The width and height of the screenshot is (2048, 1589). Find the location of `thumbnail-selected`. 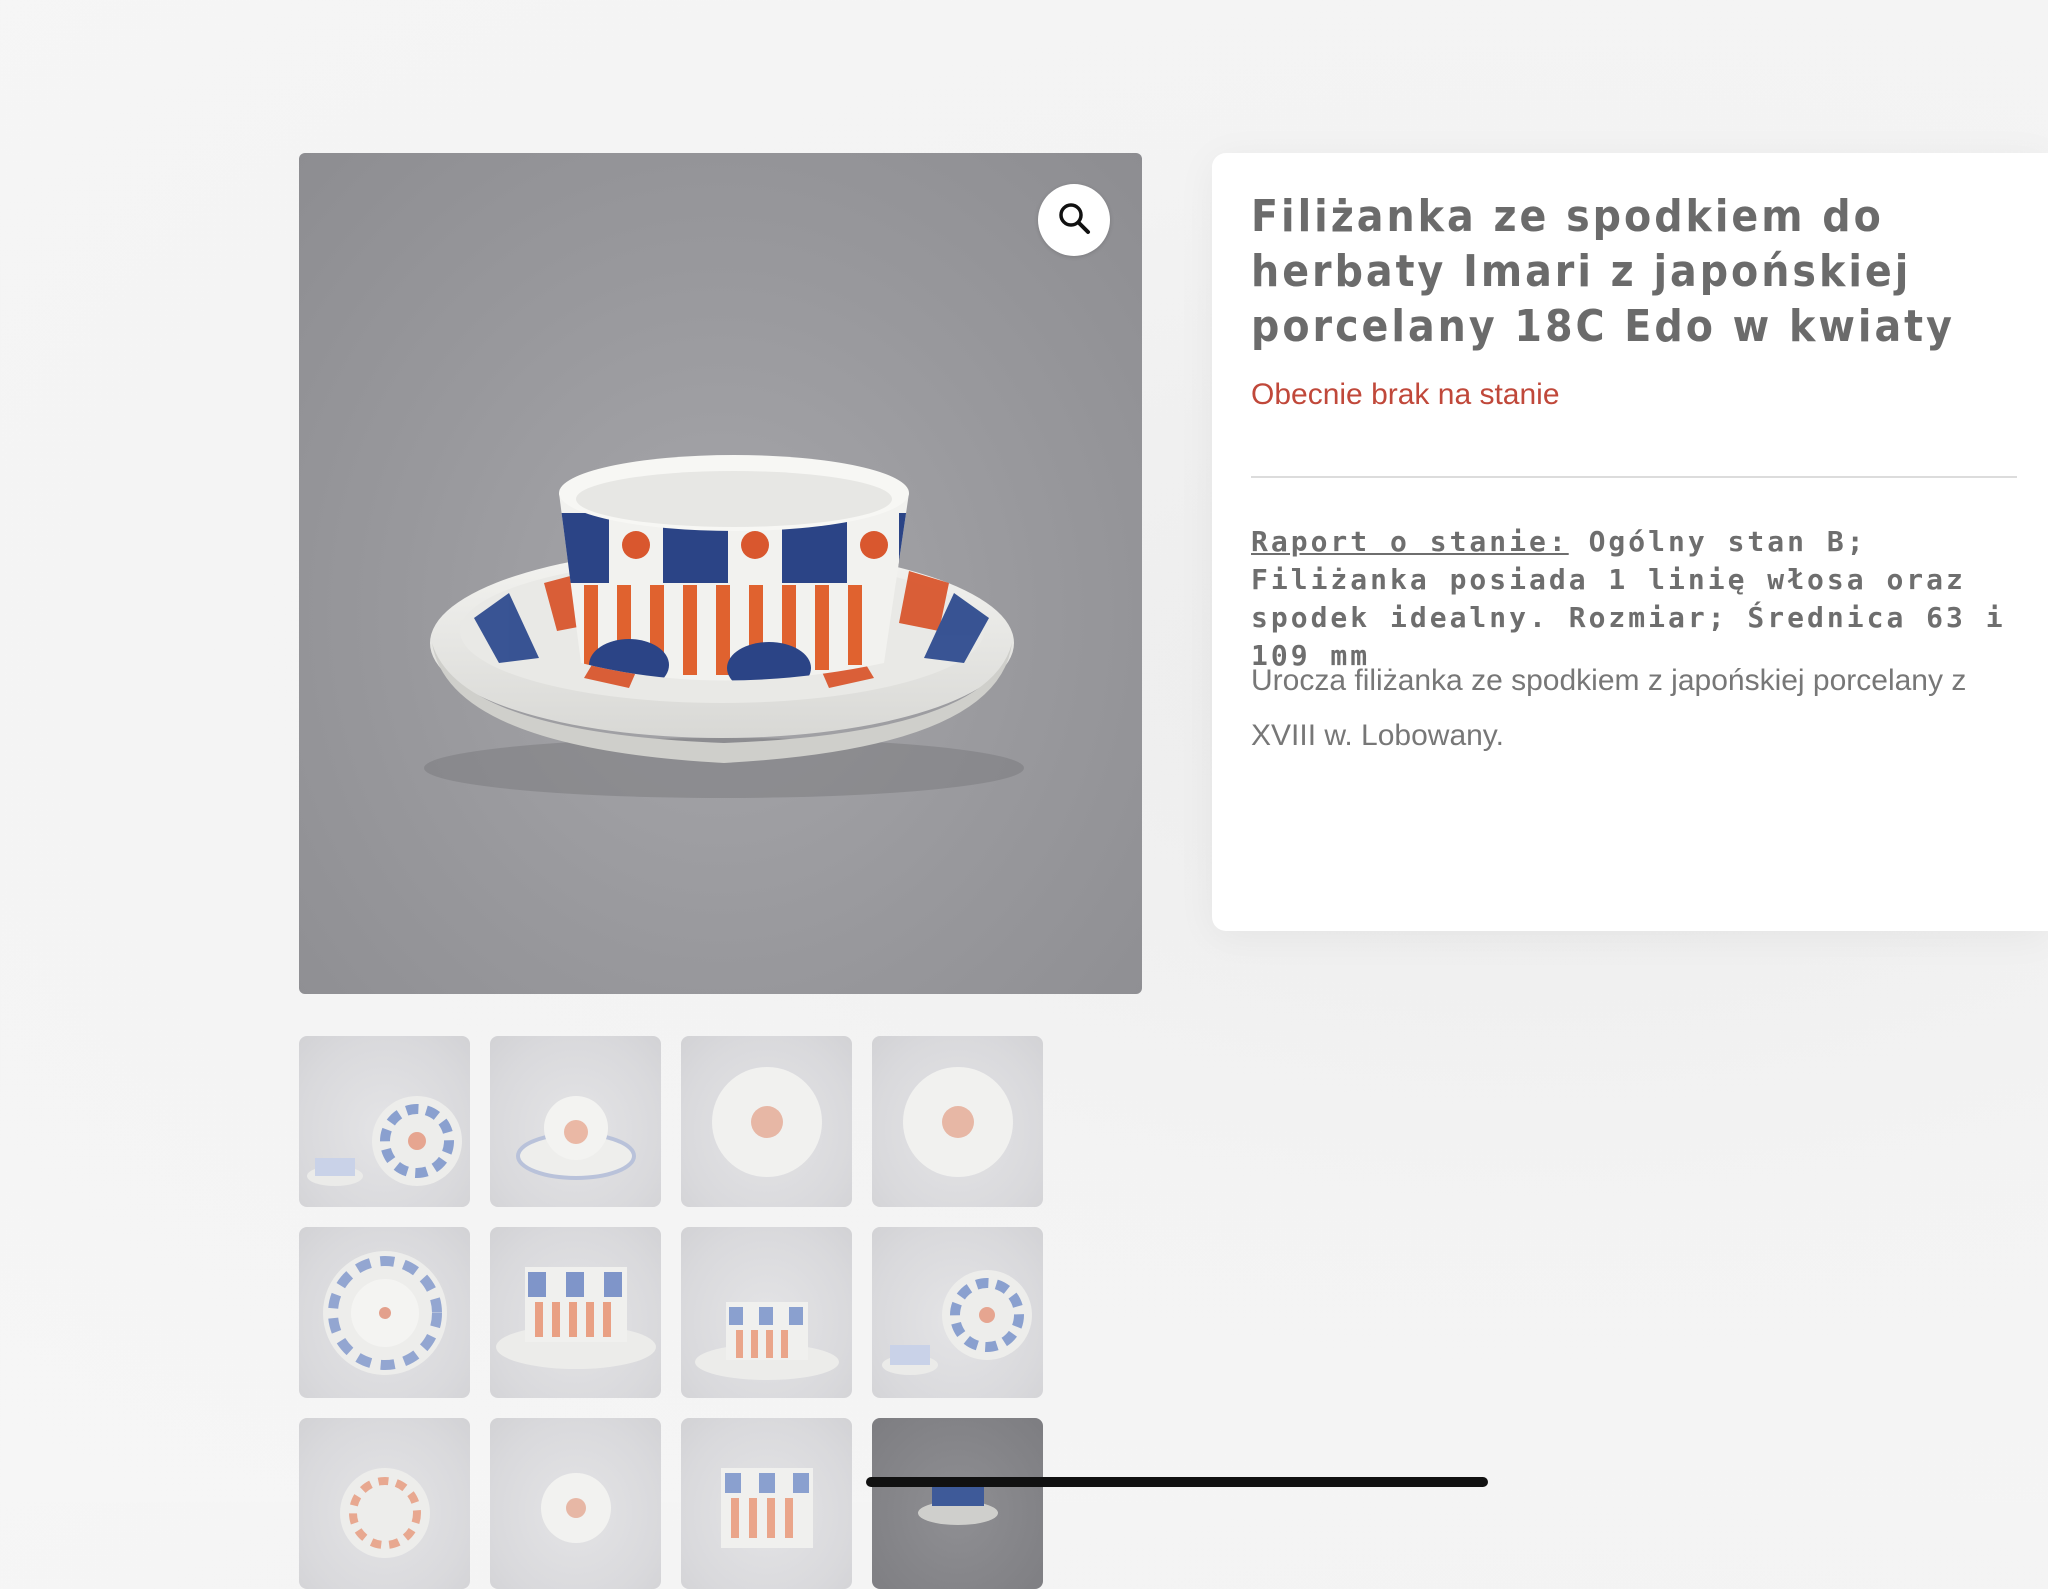

thumbnail-selected is located at coordinates (957, 1503).